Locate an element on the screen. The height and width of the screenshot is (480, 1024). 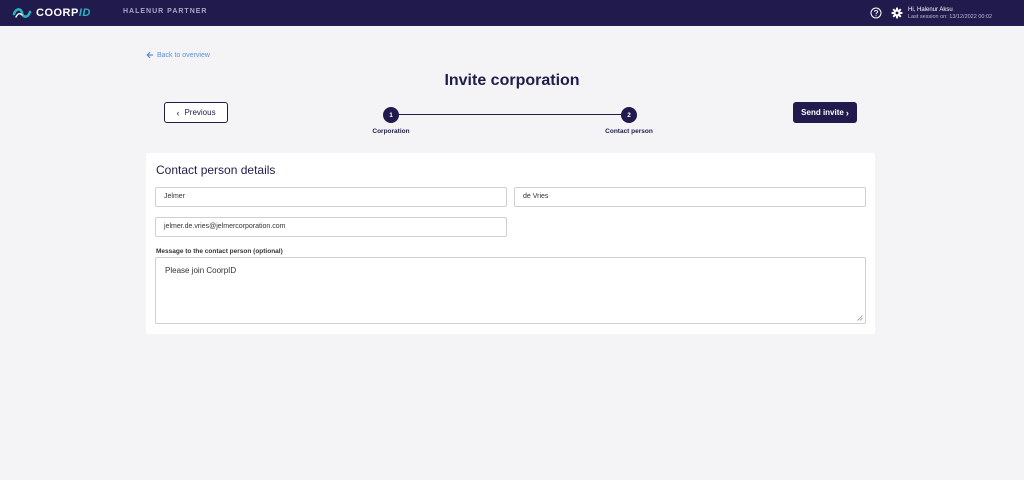
logo-mark-icon is located at coordinates (22, 13).